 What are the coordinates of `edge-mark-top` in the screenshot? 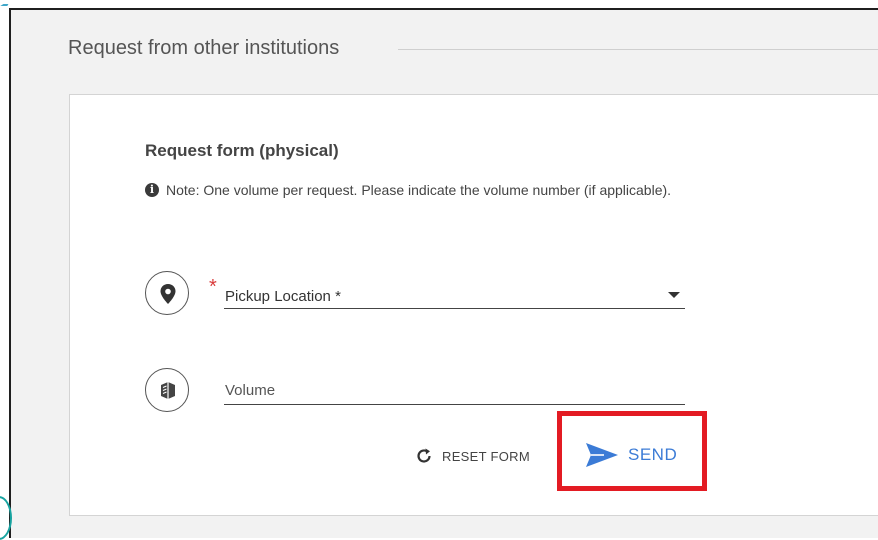 It's located at (5, 3).